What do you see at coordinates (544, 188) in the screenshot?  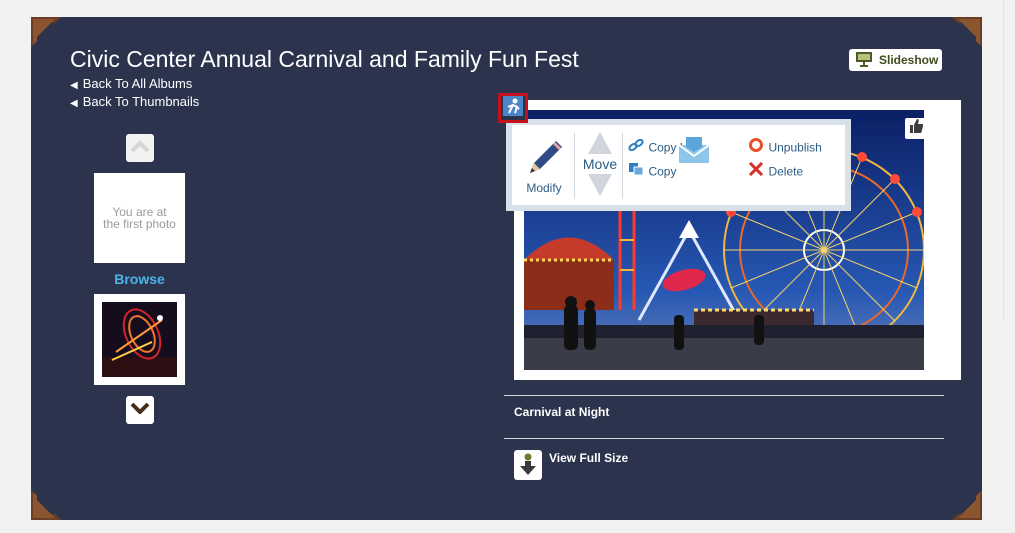 I see `modify-label: Modify` at bounding box center [544, 188].